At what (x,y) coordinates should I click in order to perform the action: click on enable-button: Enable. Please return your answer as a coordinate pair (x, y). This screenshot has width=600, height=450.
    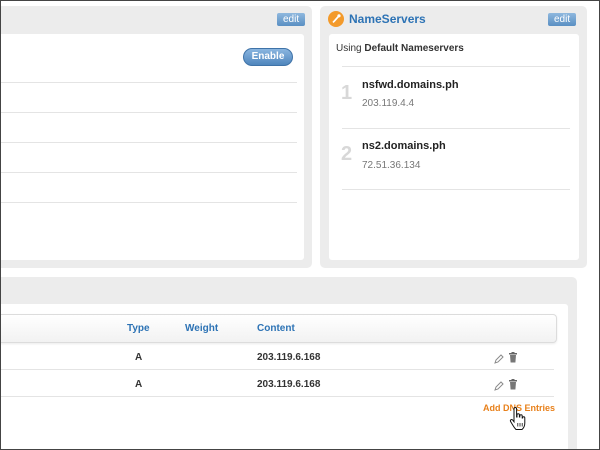
    Looking at the image, I should click on (268, 57).